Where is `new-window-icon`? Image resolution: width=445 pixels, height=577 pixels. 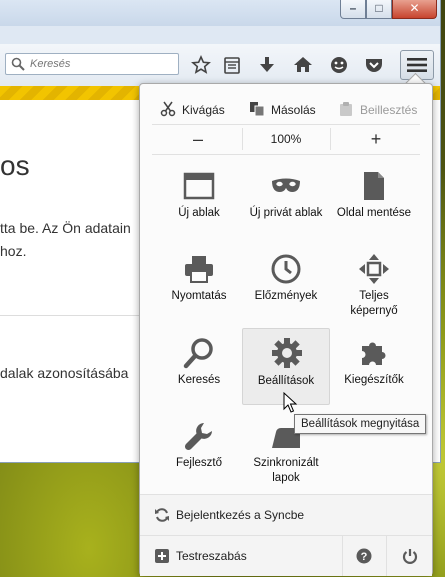 new-window-icon is located at coordinates (199, 186).